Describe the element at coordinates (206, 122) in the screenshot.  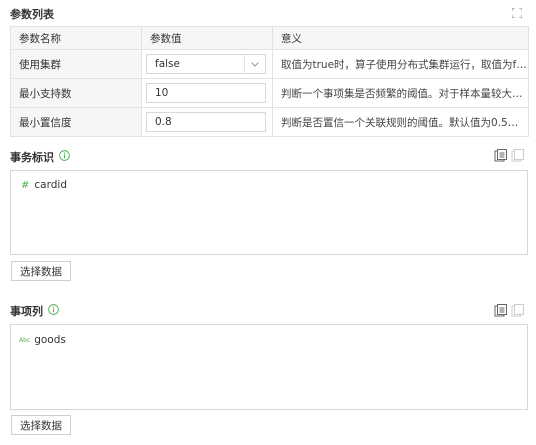
I see `min-confidence-input: 0.8` at that location.